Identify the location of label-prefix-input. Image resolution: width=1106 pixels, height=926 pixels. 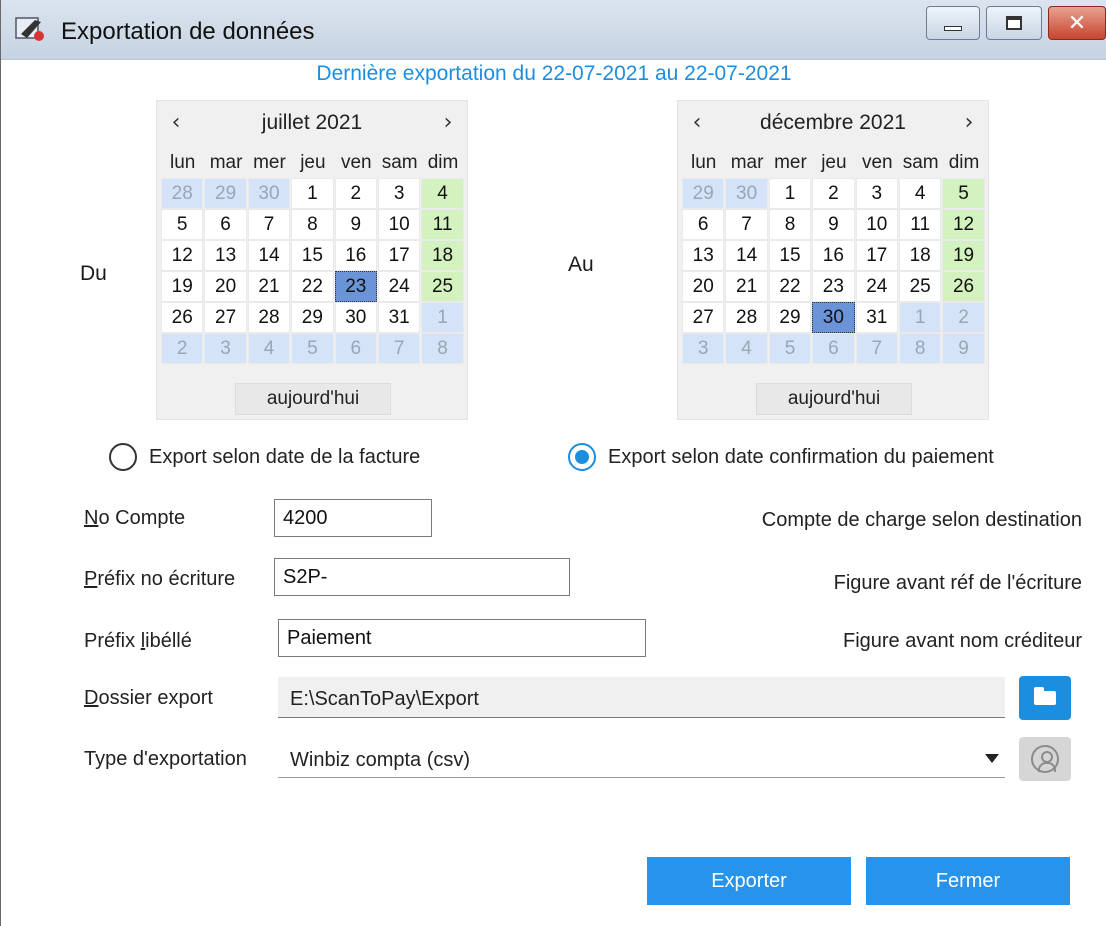
(462, 638).